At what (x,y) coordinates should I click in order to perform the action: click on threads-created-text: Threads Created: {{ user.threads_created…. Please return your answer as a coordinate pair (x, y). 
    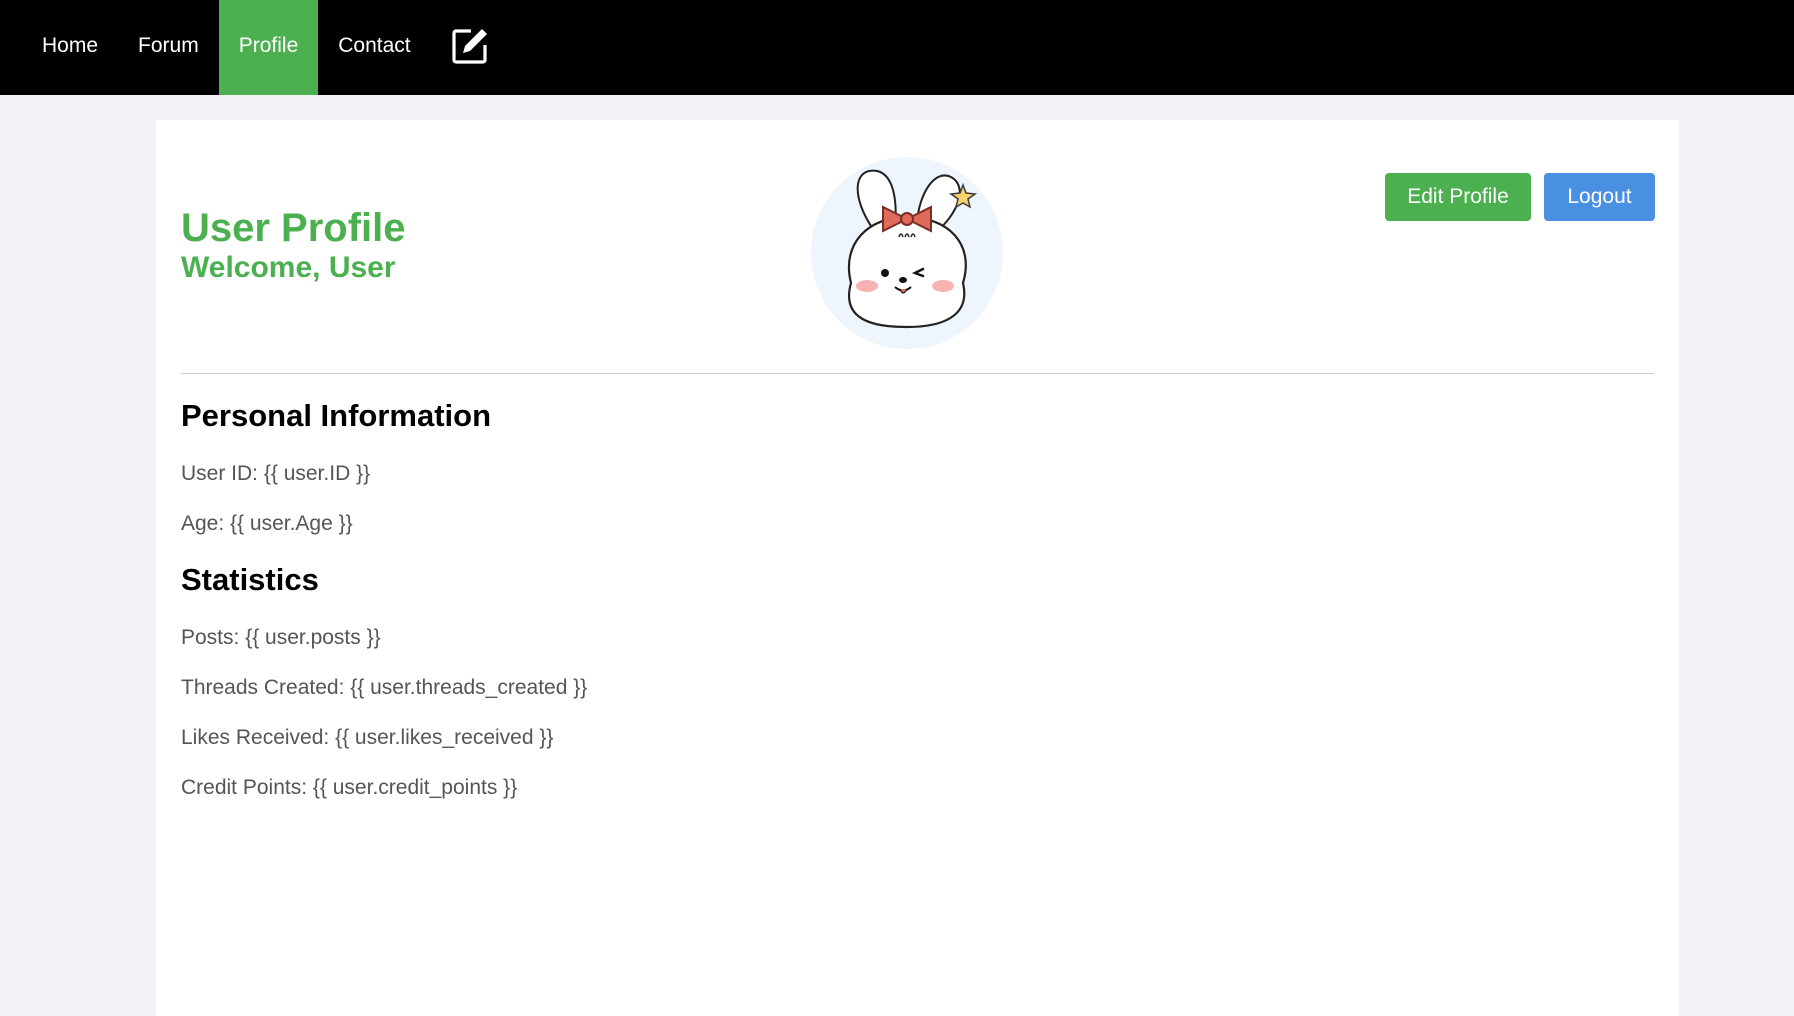
    Looking at the image, I should click on (384, 687).